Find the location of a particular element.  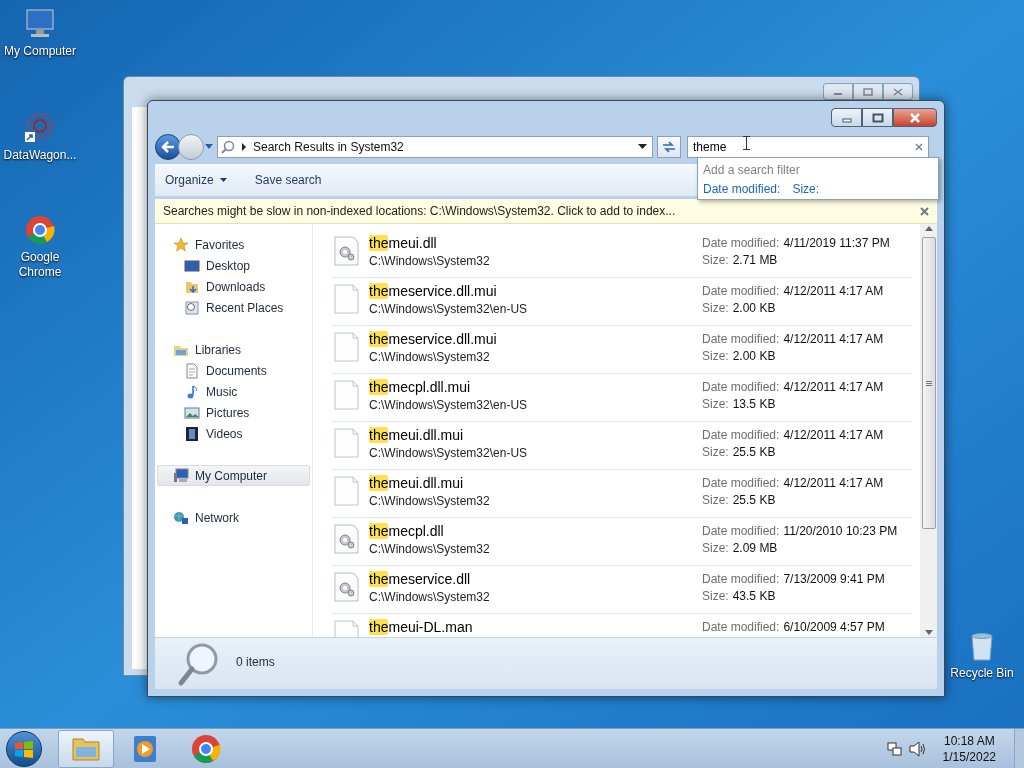

refresh-button is located at coordinates (669, 147).